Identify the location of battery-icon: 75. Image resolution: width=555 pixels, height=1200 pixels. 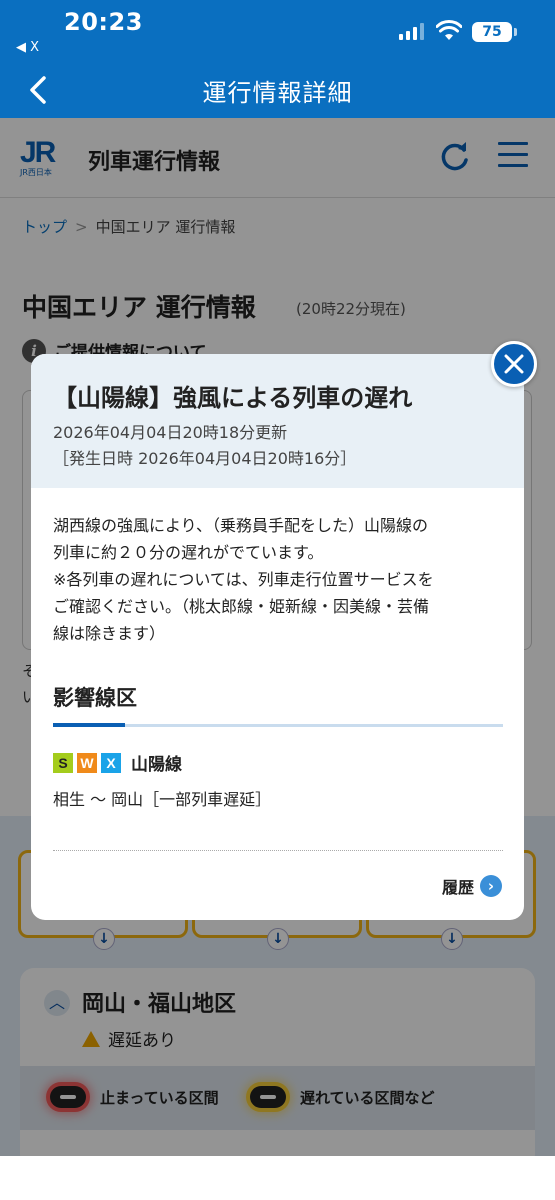
(494, 32).